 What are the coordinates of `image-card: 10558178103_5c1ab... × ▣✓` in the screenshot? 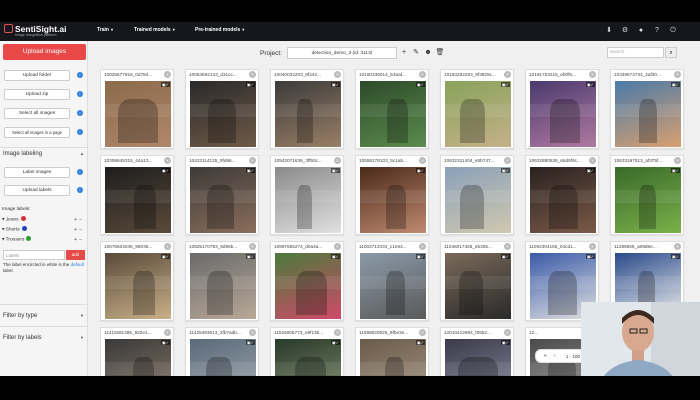 It's located at (392, 195).